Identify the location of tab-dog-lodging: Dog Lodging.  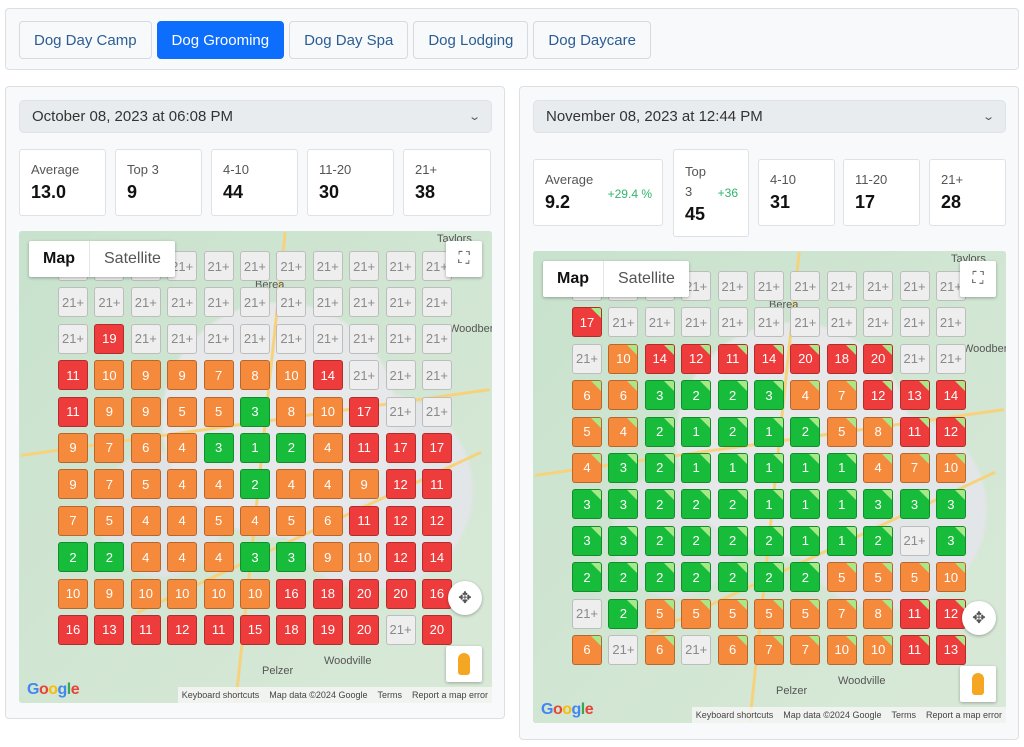
(471, 40).